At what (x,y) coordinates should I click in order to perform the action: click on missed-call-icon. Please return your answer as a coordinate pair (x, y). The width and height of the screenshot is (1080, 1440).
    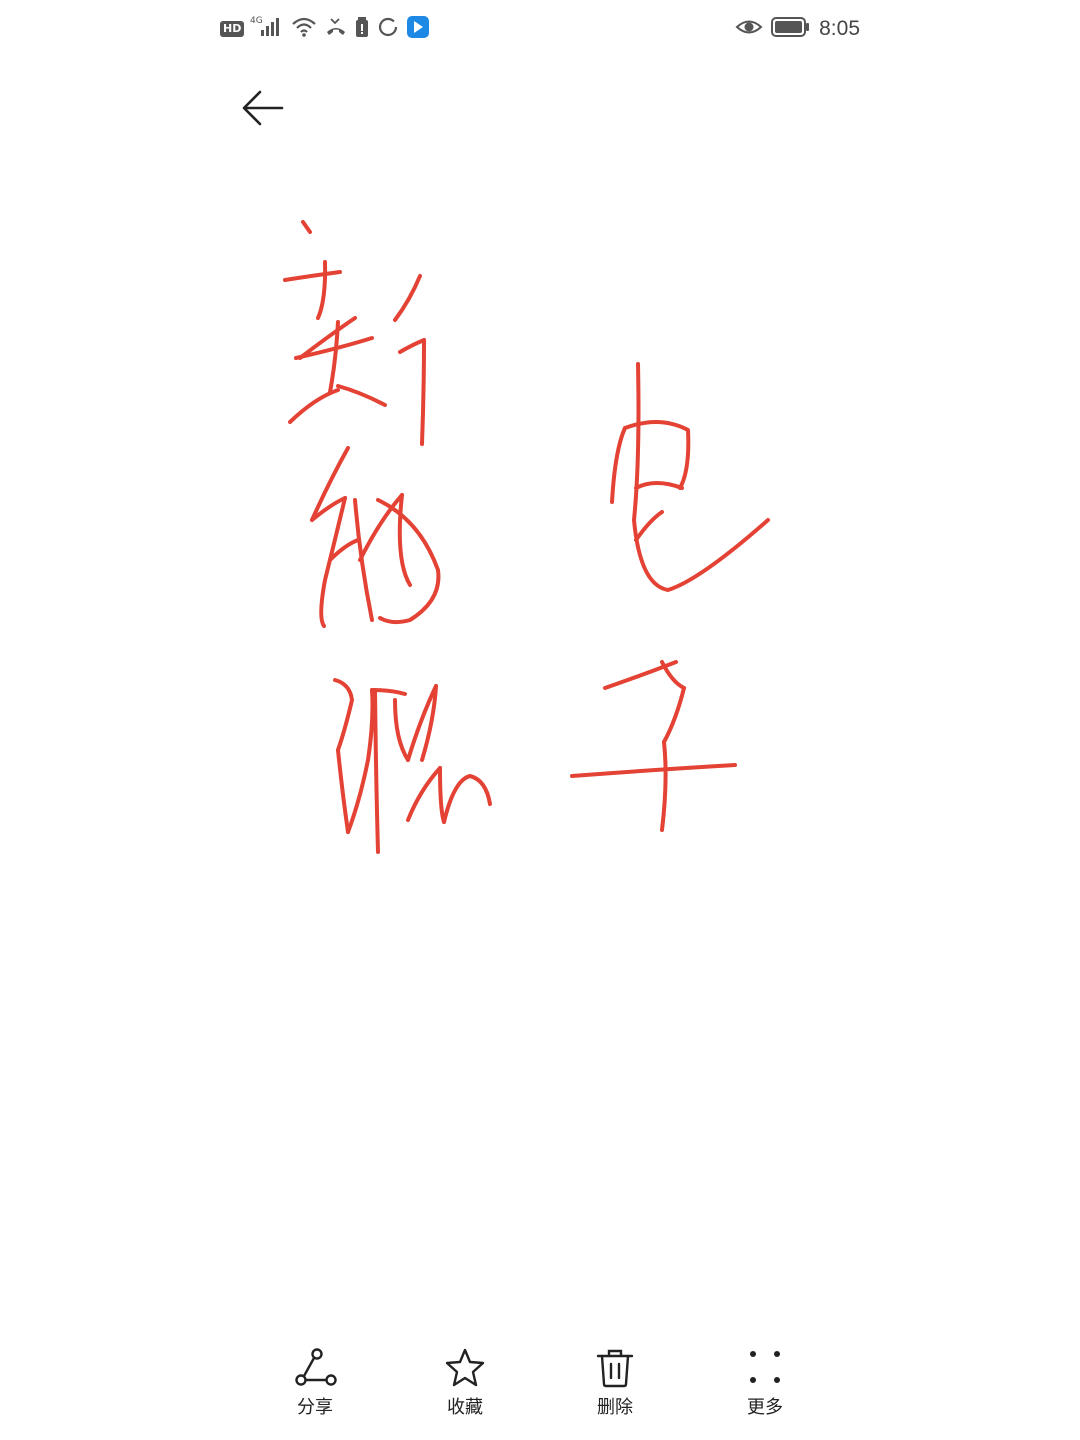
    Looking at the image, I should click on (336, 29).